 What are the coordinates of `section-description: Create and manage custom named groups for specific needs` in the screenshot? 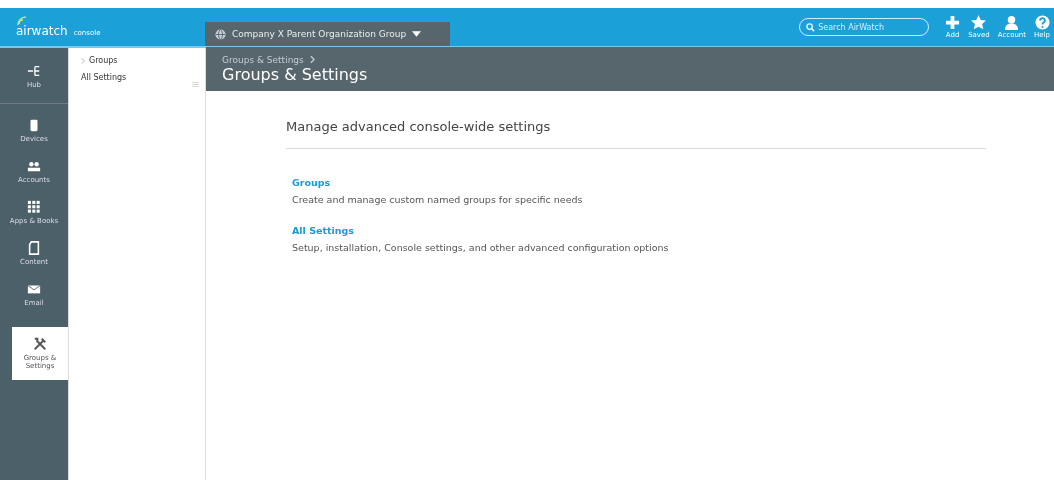 It's located at (438, 199).